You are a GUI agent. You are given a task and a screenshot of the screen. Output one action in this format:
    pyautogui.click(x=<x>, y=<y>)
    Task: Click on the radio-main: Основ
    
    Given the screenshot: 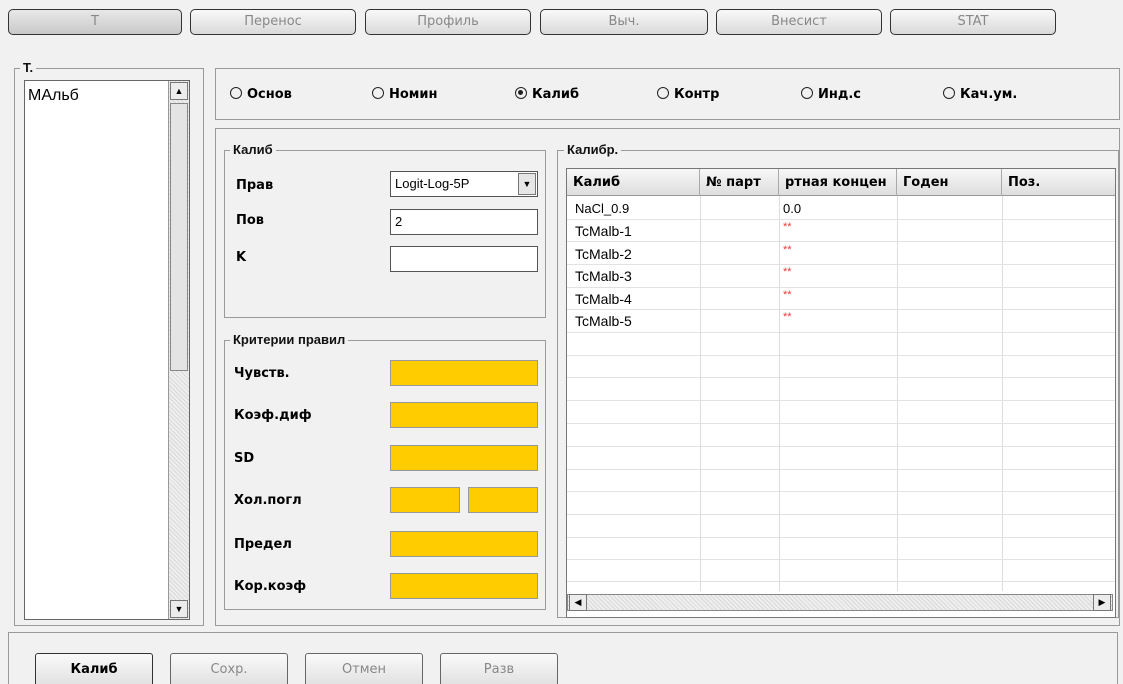 What is the action you would take?
    pyautogui.click(x=261, y=94)
    